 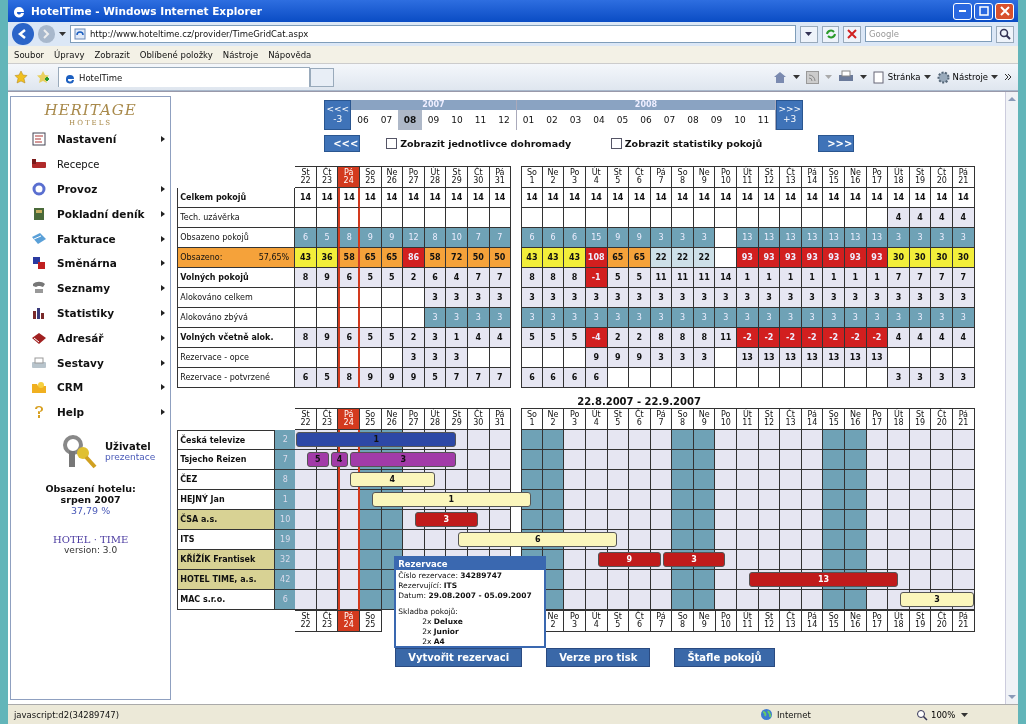 I want to click on checkbox-label: Zobrazit statistiky pokojů, so click(x=693, y=143).